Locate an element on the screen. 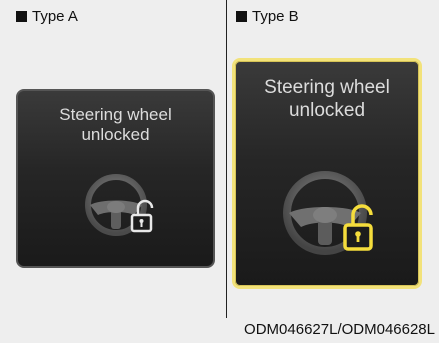 This screenshot has width=439, height=343. type-a-message: Steering wheel unlocked is located at coordinates (115, 125).